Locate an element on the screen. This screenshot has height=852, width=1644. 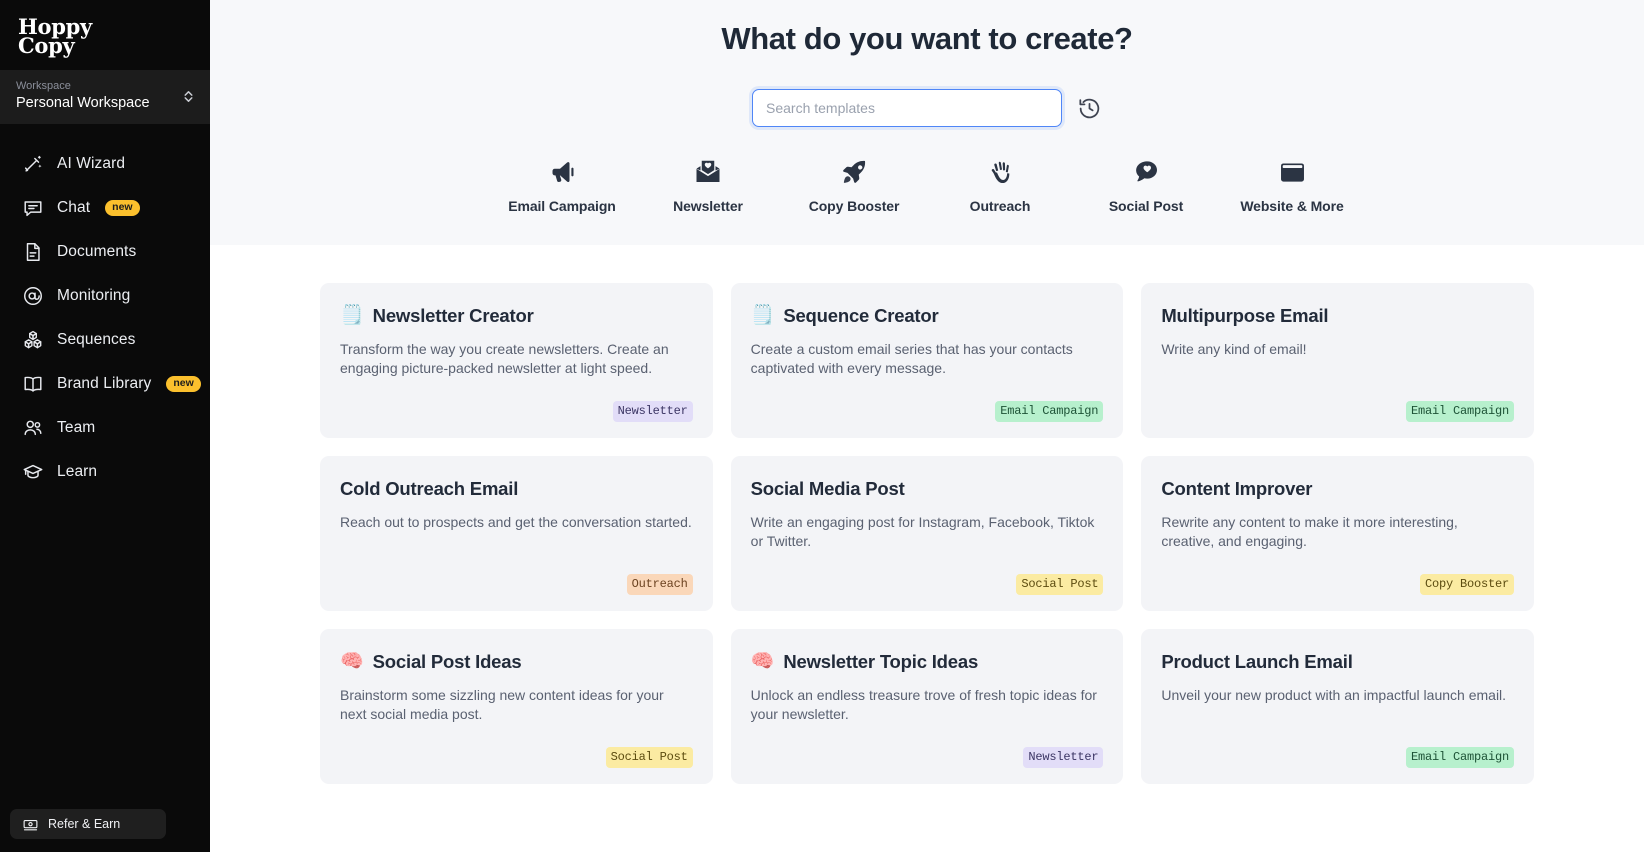
sidebar-item-ai-wizard: AI Wizard is located at coordinates (105, 164).